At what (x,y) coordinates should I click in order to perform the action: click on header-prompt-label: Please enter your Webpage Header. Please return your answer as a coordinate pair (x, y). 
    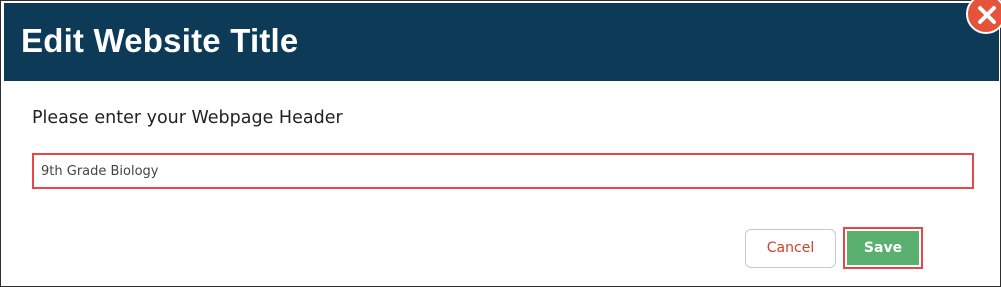
    Looking at the image, I should click on (187, 118).